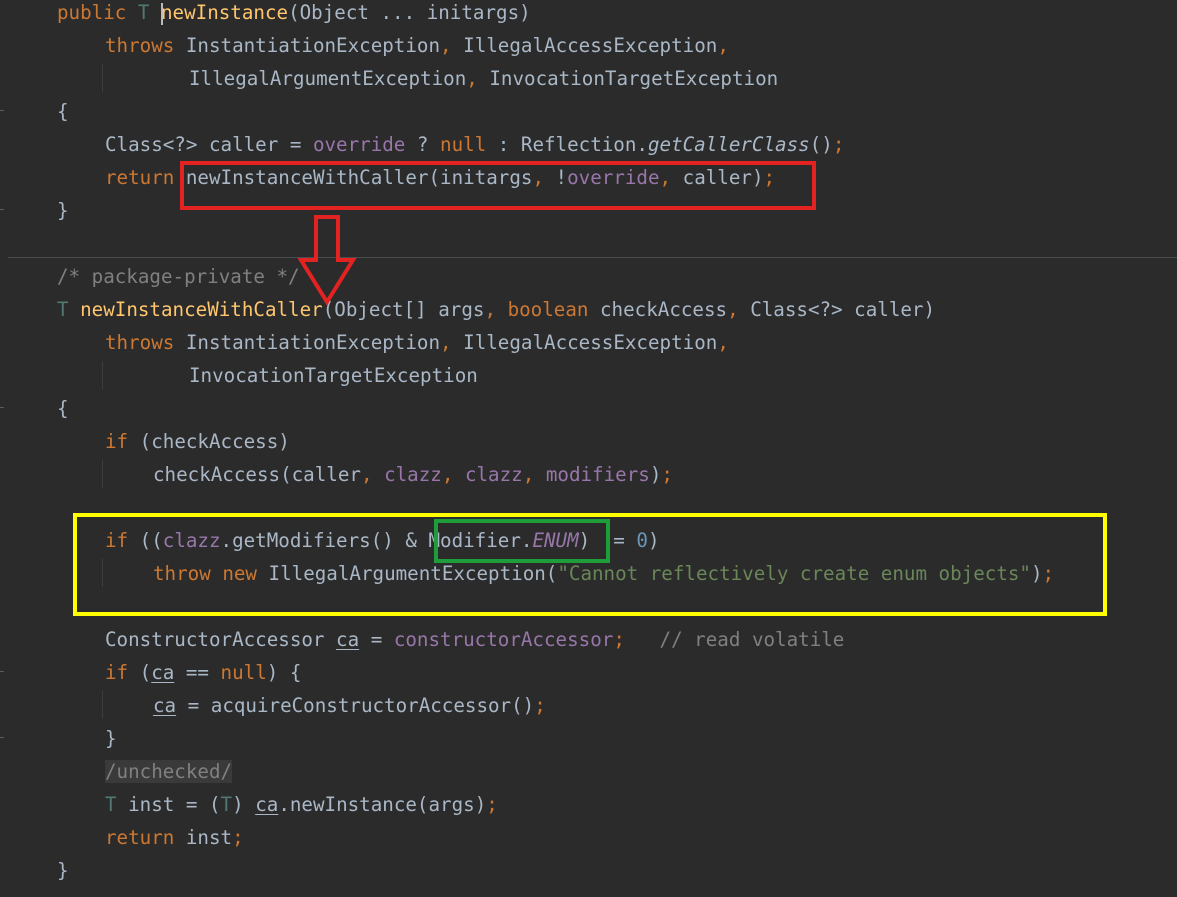  I want to click on code-line-20: }, so click(111, 738).